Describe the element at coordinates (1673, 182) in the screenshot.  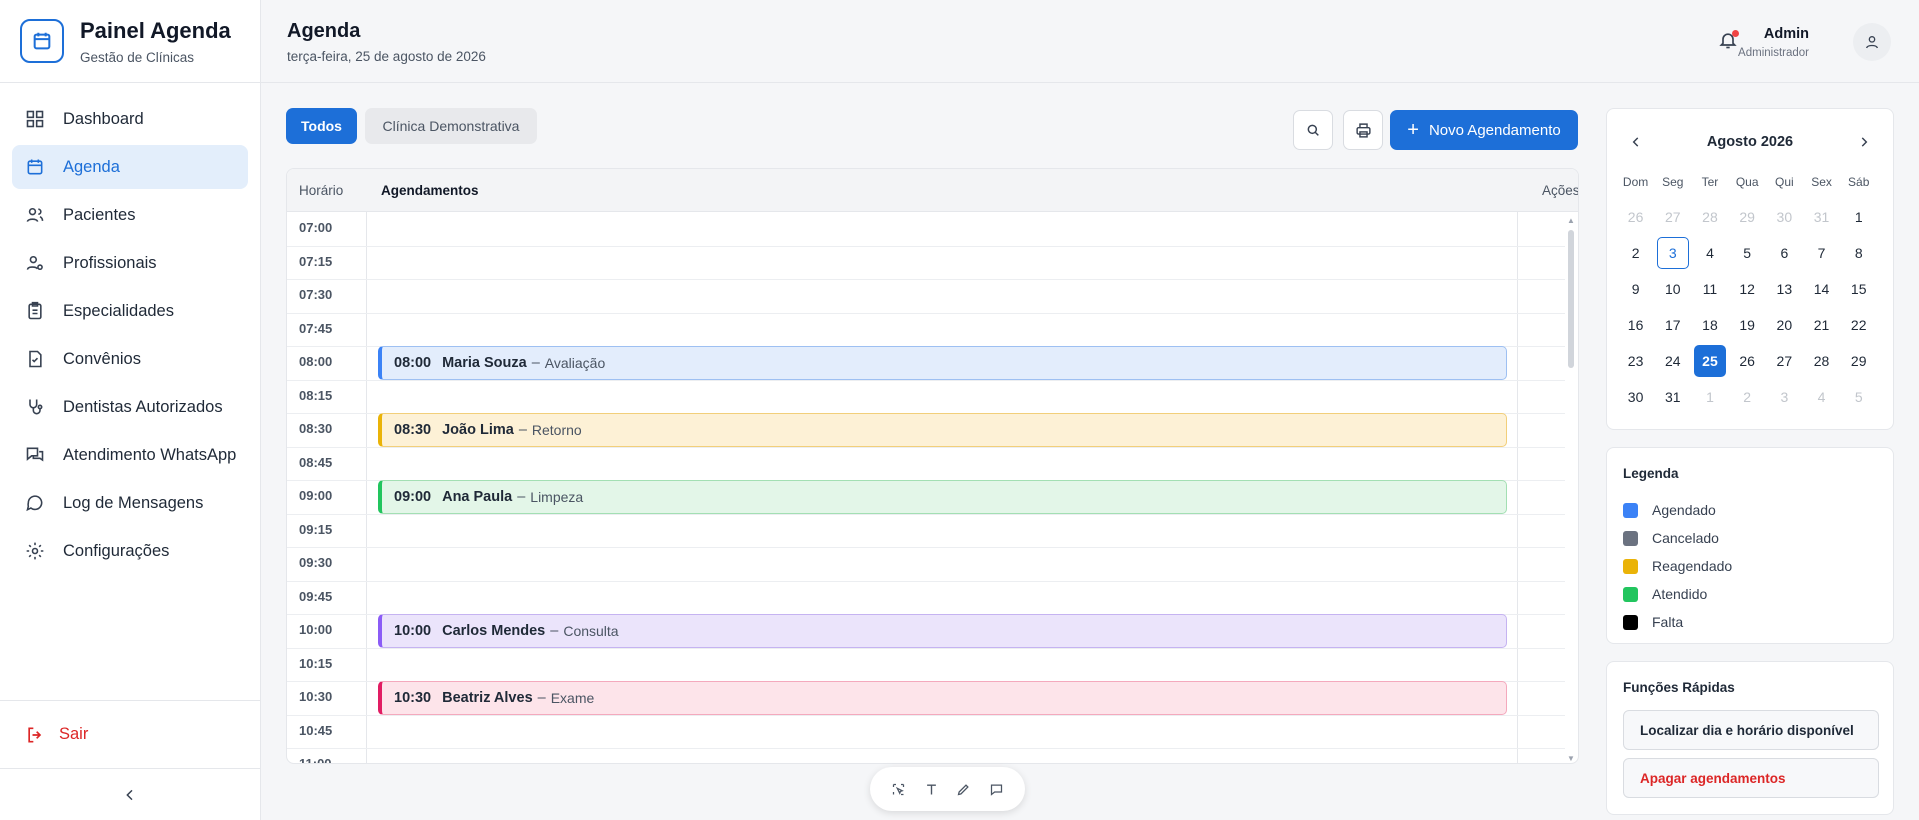
I see `weekday-label: Seg` at that location.